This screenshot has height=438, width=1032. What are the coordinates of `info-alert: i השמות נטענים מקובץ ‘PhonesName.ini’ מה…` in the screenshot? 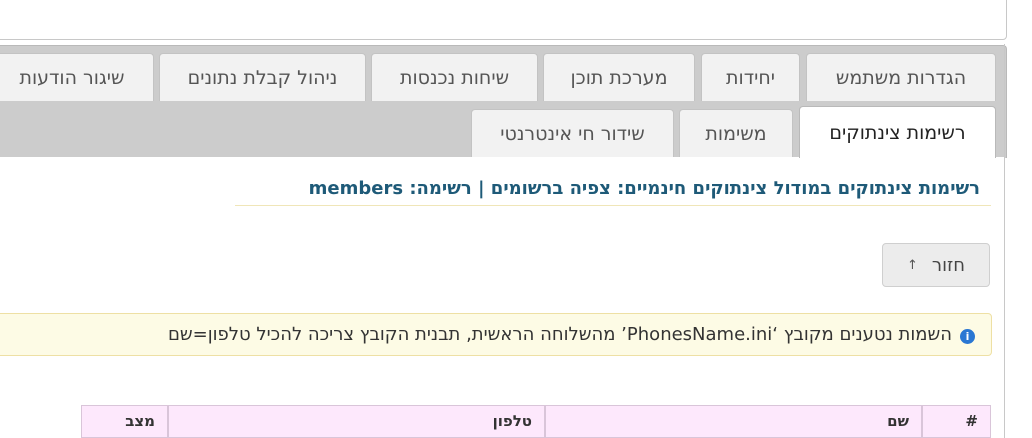 It's located at (496, 334).